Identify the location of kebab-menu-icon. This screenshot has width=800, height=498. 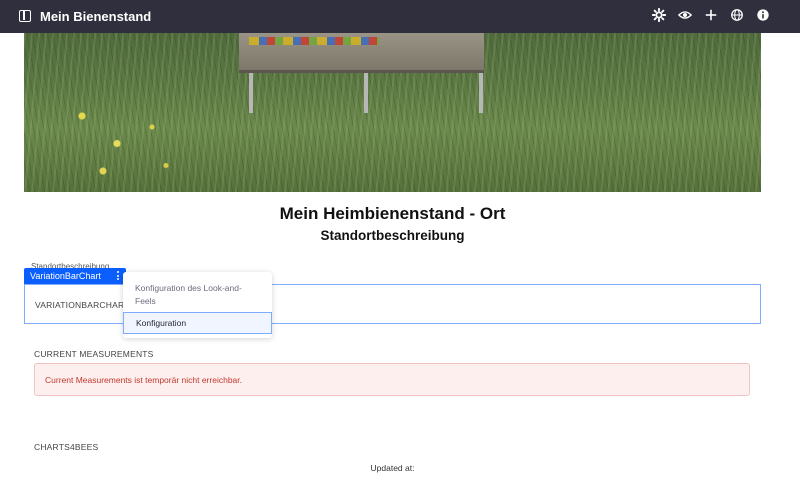
(118, 276).